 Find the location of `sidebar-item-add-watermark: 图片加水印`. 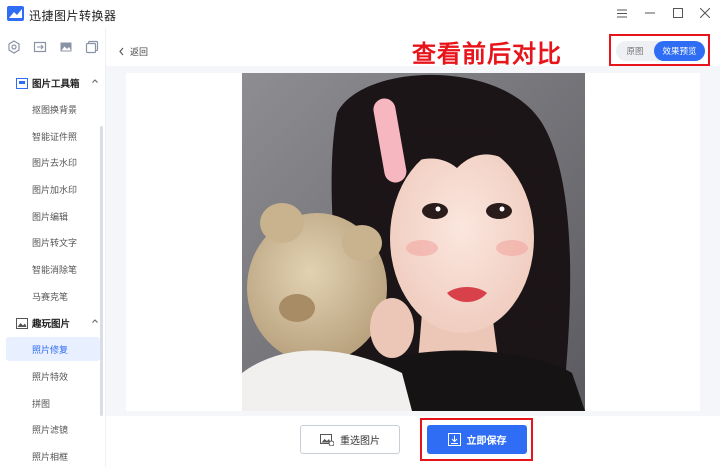

sidebar-item-add-watermark: 图片加水印 is located at coordinates (53, 189).